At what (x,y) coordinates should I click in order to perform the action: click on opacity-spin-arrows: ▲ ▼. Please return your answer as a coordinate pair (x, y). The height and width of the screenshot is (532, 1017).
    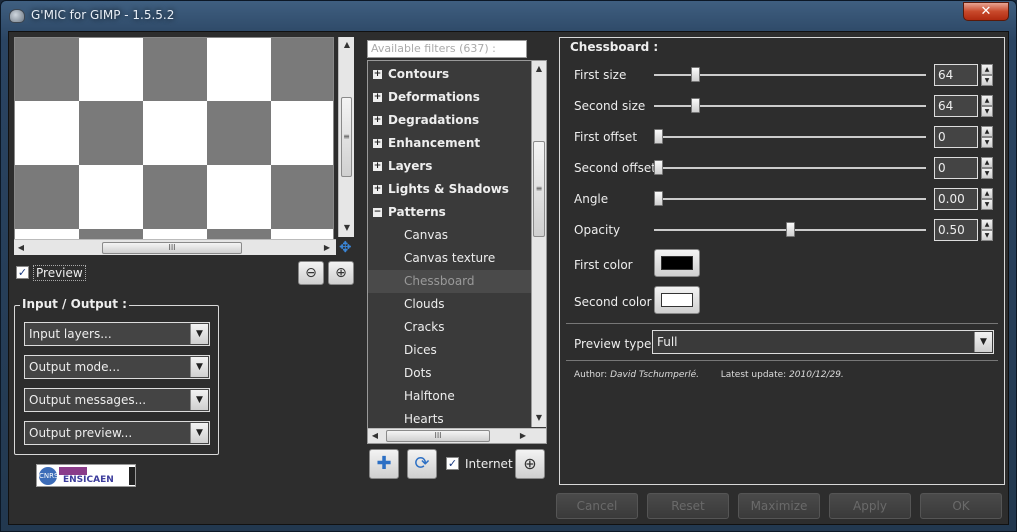
    Looking at the image, I should click on (987, 230).